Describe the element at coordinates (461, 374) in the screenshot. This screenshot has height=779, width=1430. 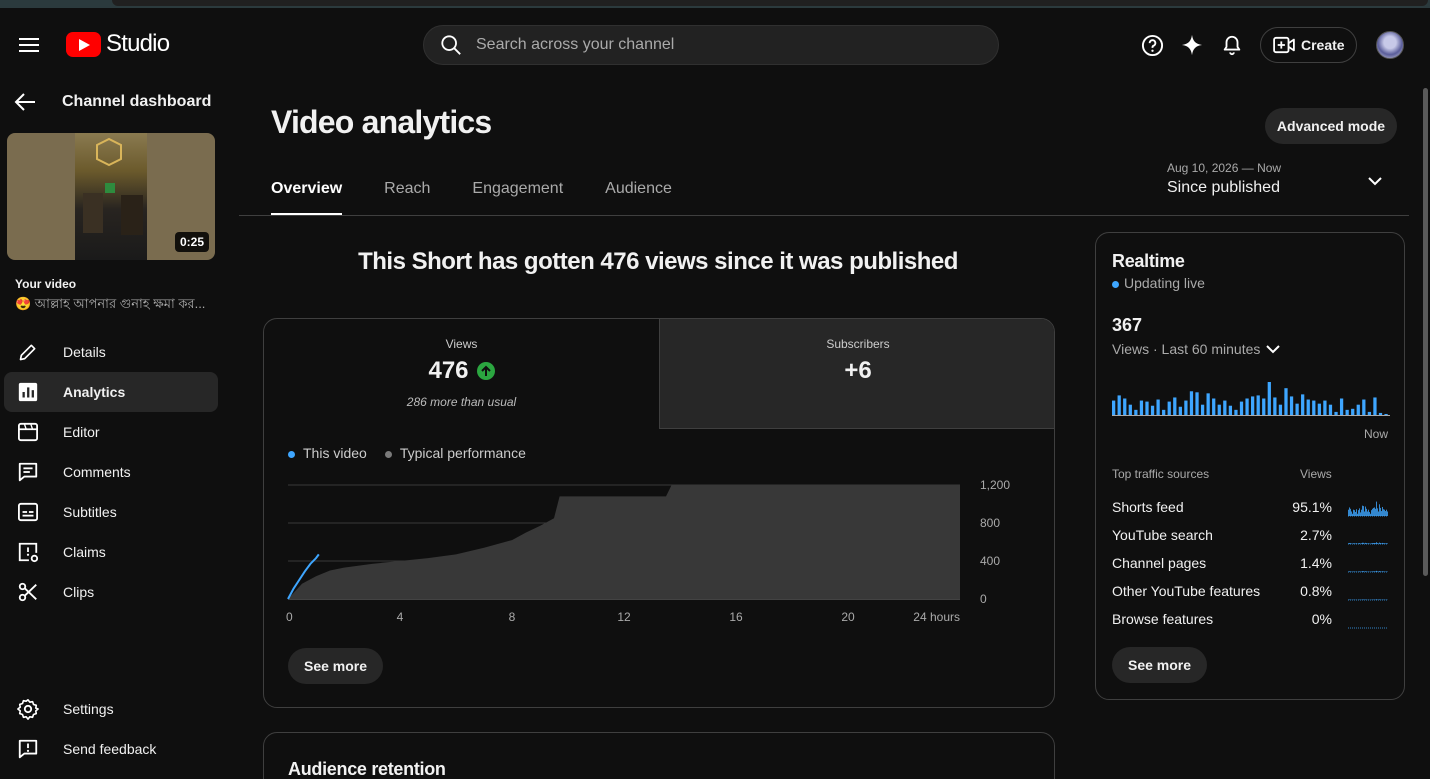
I see `views-metric: Views 476 286 more than usual` at that location.